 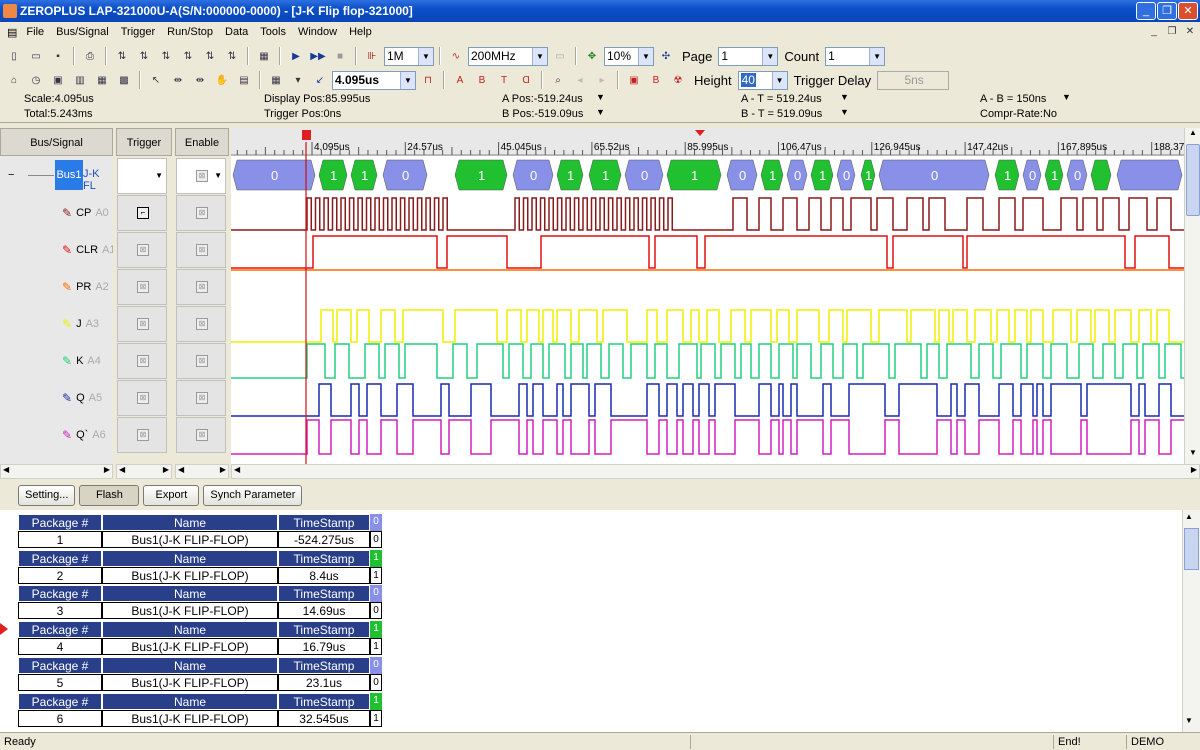 What do you see at coordinates (56, 360) in the screenshot?
I see `signal-row: ✎ K A4` at bounding box center [56, 360].